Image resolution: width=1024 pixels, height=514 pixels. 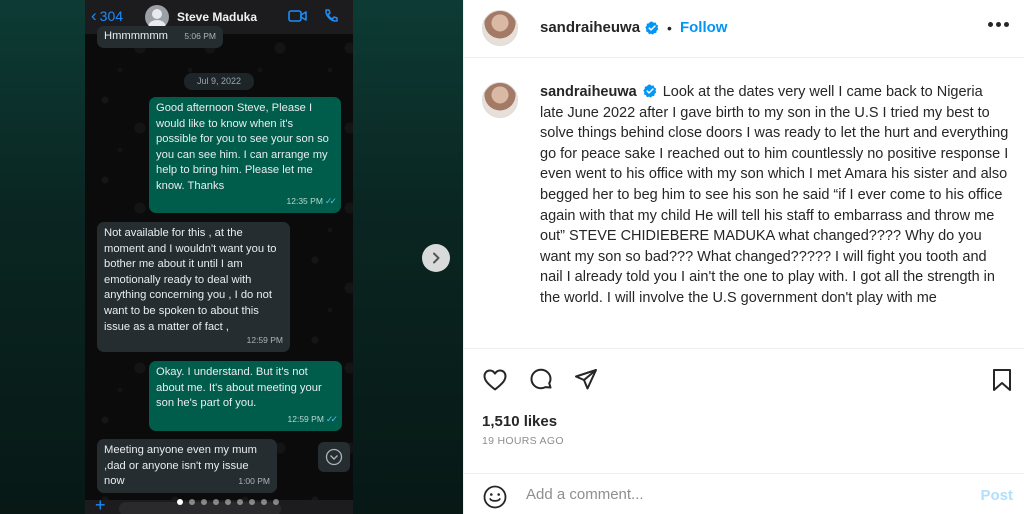 I want to click on more-options-icon, so click(x=998, y=24).